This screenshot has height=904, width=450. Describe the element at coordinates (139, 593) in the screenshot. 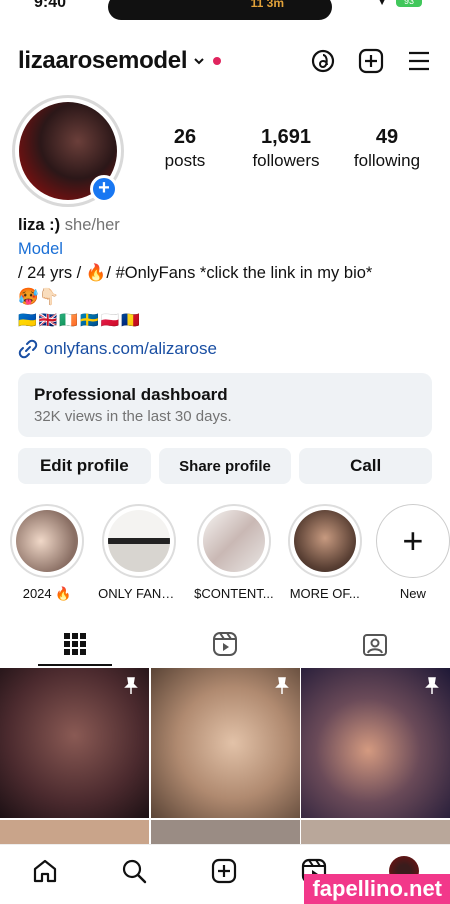

I see `highlight-label: ONLY FANS :)` at that location.